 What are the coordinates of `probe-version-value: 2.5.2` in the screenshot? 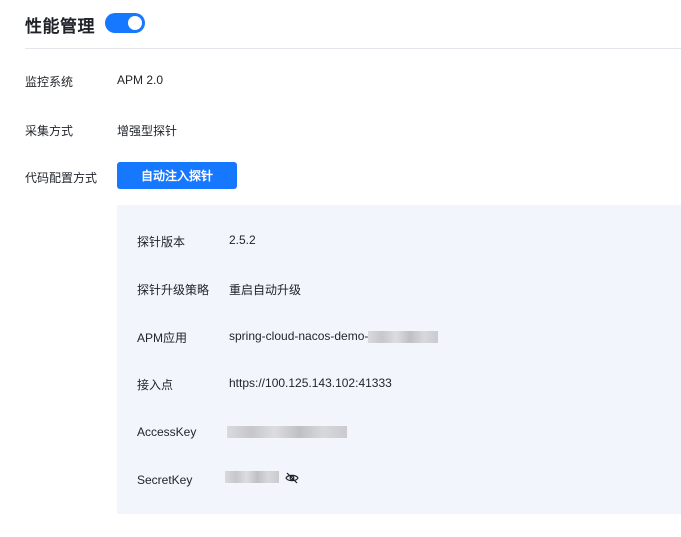 It's located at (242, 240).